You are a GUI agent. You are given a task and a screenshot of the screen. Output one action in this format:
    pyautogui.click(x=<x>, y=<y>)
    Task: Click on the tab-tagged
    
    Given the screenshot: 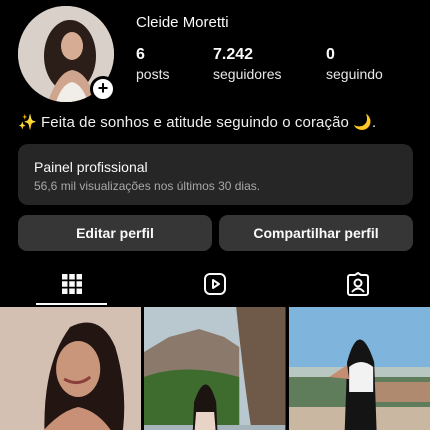 What is the action you would take?
    pyautogui.click(x=358, y=284)
    